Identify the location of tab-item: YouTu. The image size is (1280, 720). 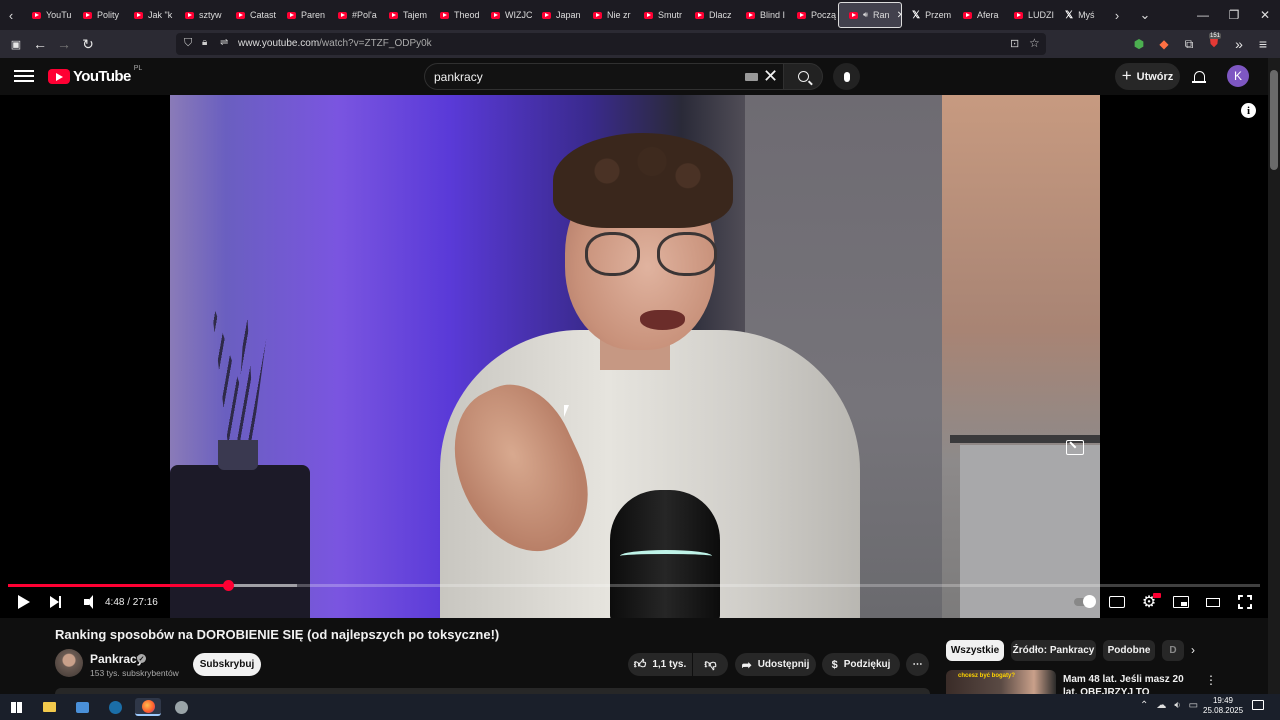
(47, 15).